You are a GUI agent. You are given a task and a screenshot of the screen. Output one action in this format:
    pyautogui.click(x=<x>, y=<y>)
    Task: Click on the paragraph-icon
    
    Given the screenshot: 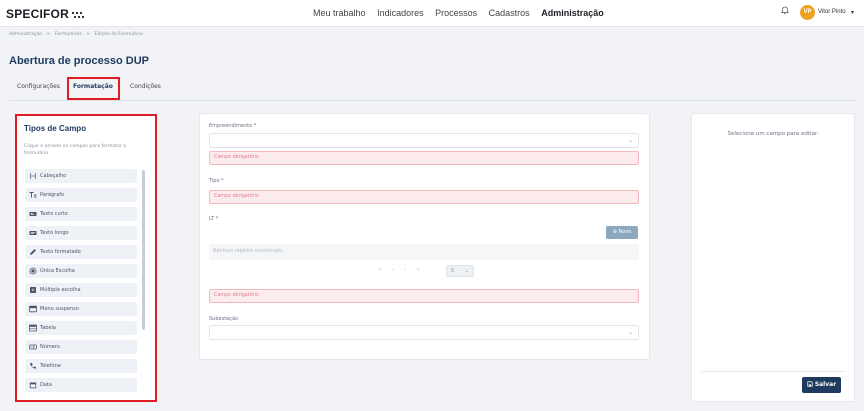 What is the action you would take?
    pyautogui.click(x=33, y=195)
    